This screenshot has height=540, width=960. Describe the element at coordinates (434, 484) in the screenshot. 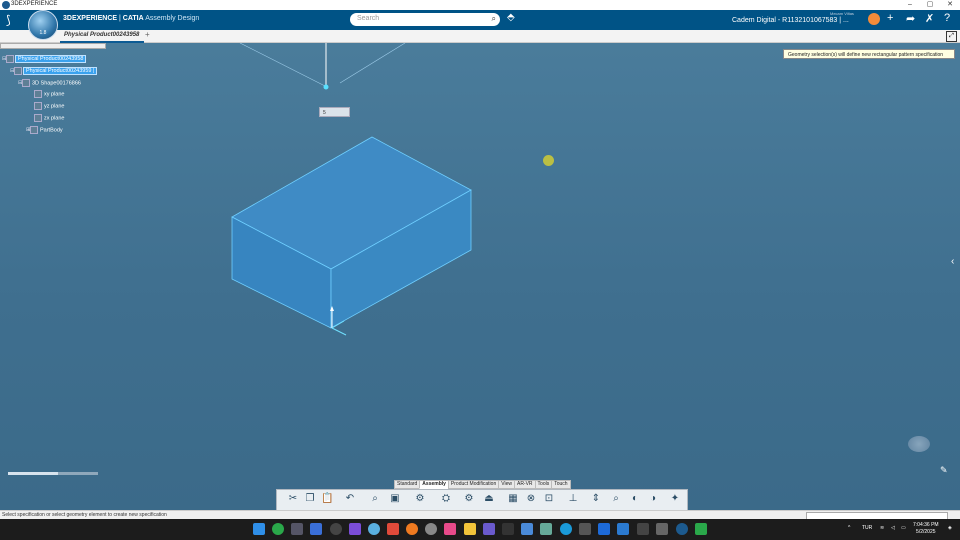

I see `tab-assembly: Assembly` at that location.